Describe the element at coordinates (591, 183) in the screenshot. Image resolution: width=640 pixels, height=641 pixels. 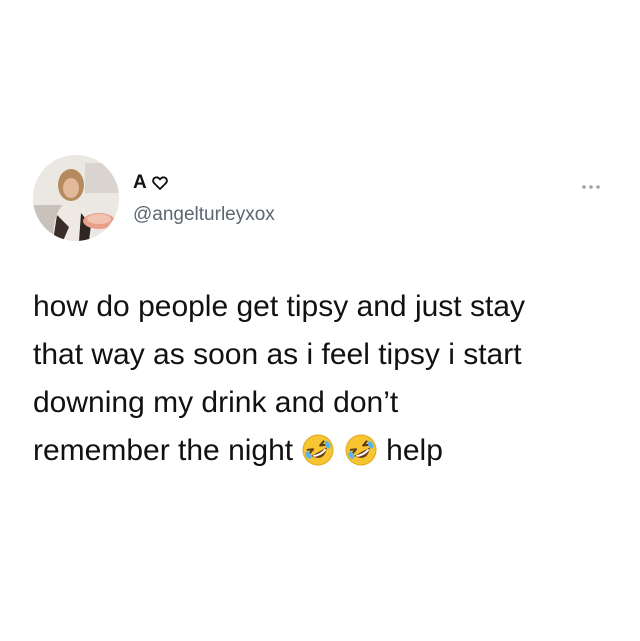
I see `more-options-icon` at that location.